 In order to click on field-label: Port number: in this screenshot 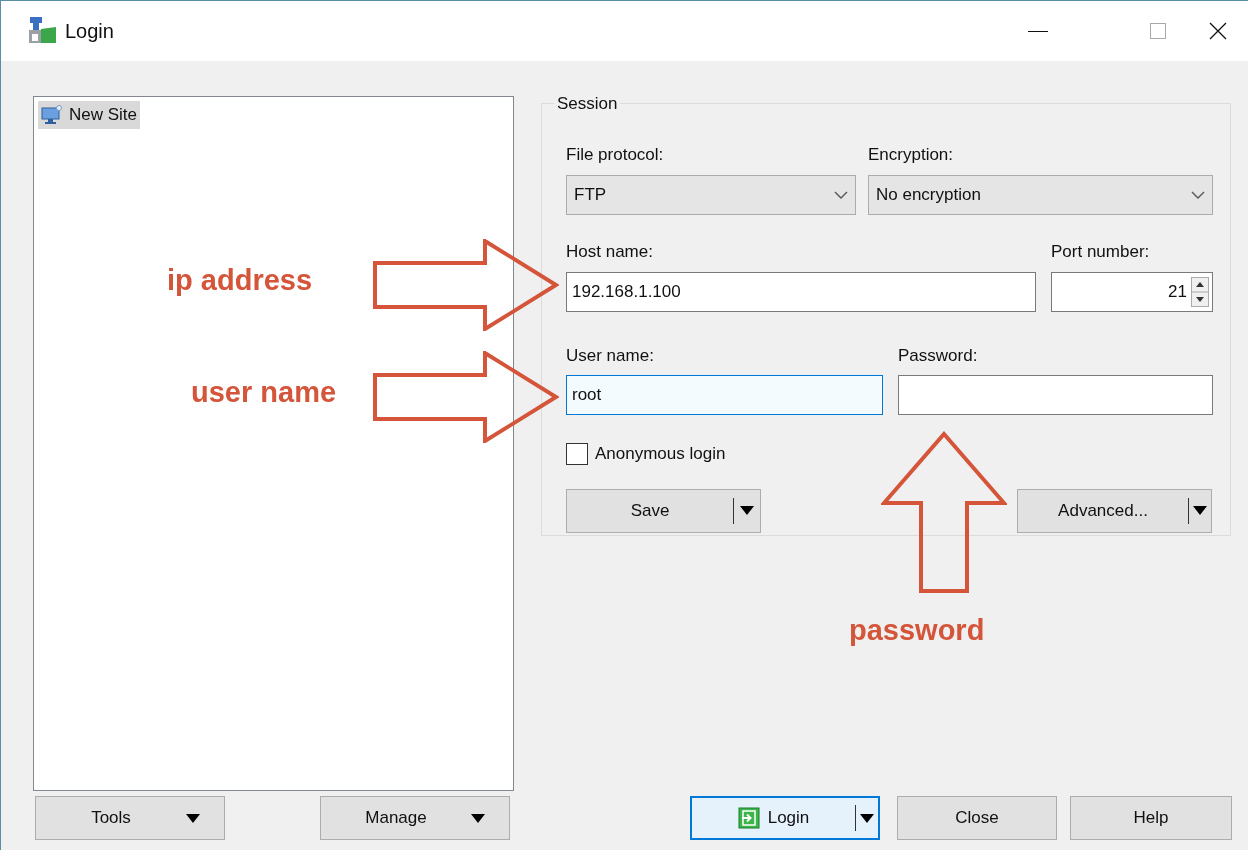, I will do `click(1101, 252)`.